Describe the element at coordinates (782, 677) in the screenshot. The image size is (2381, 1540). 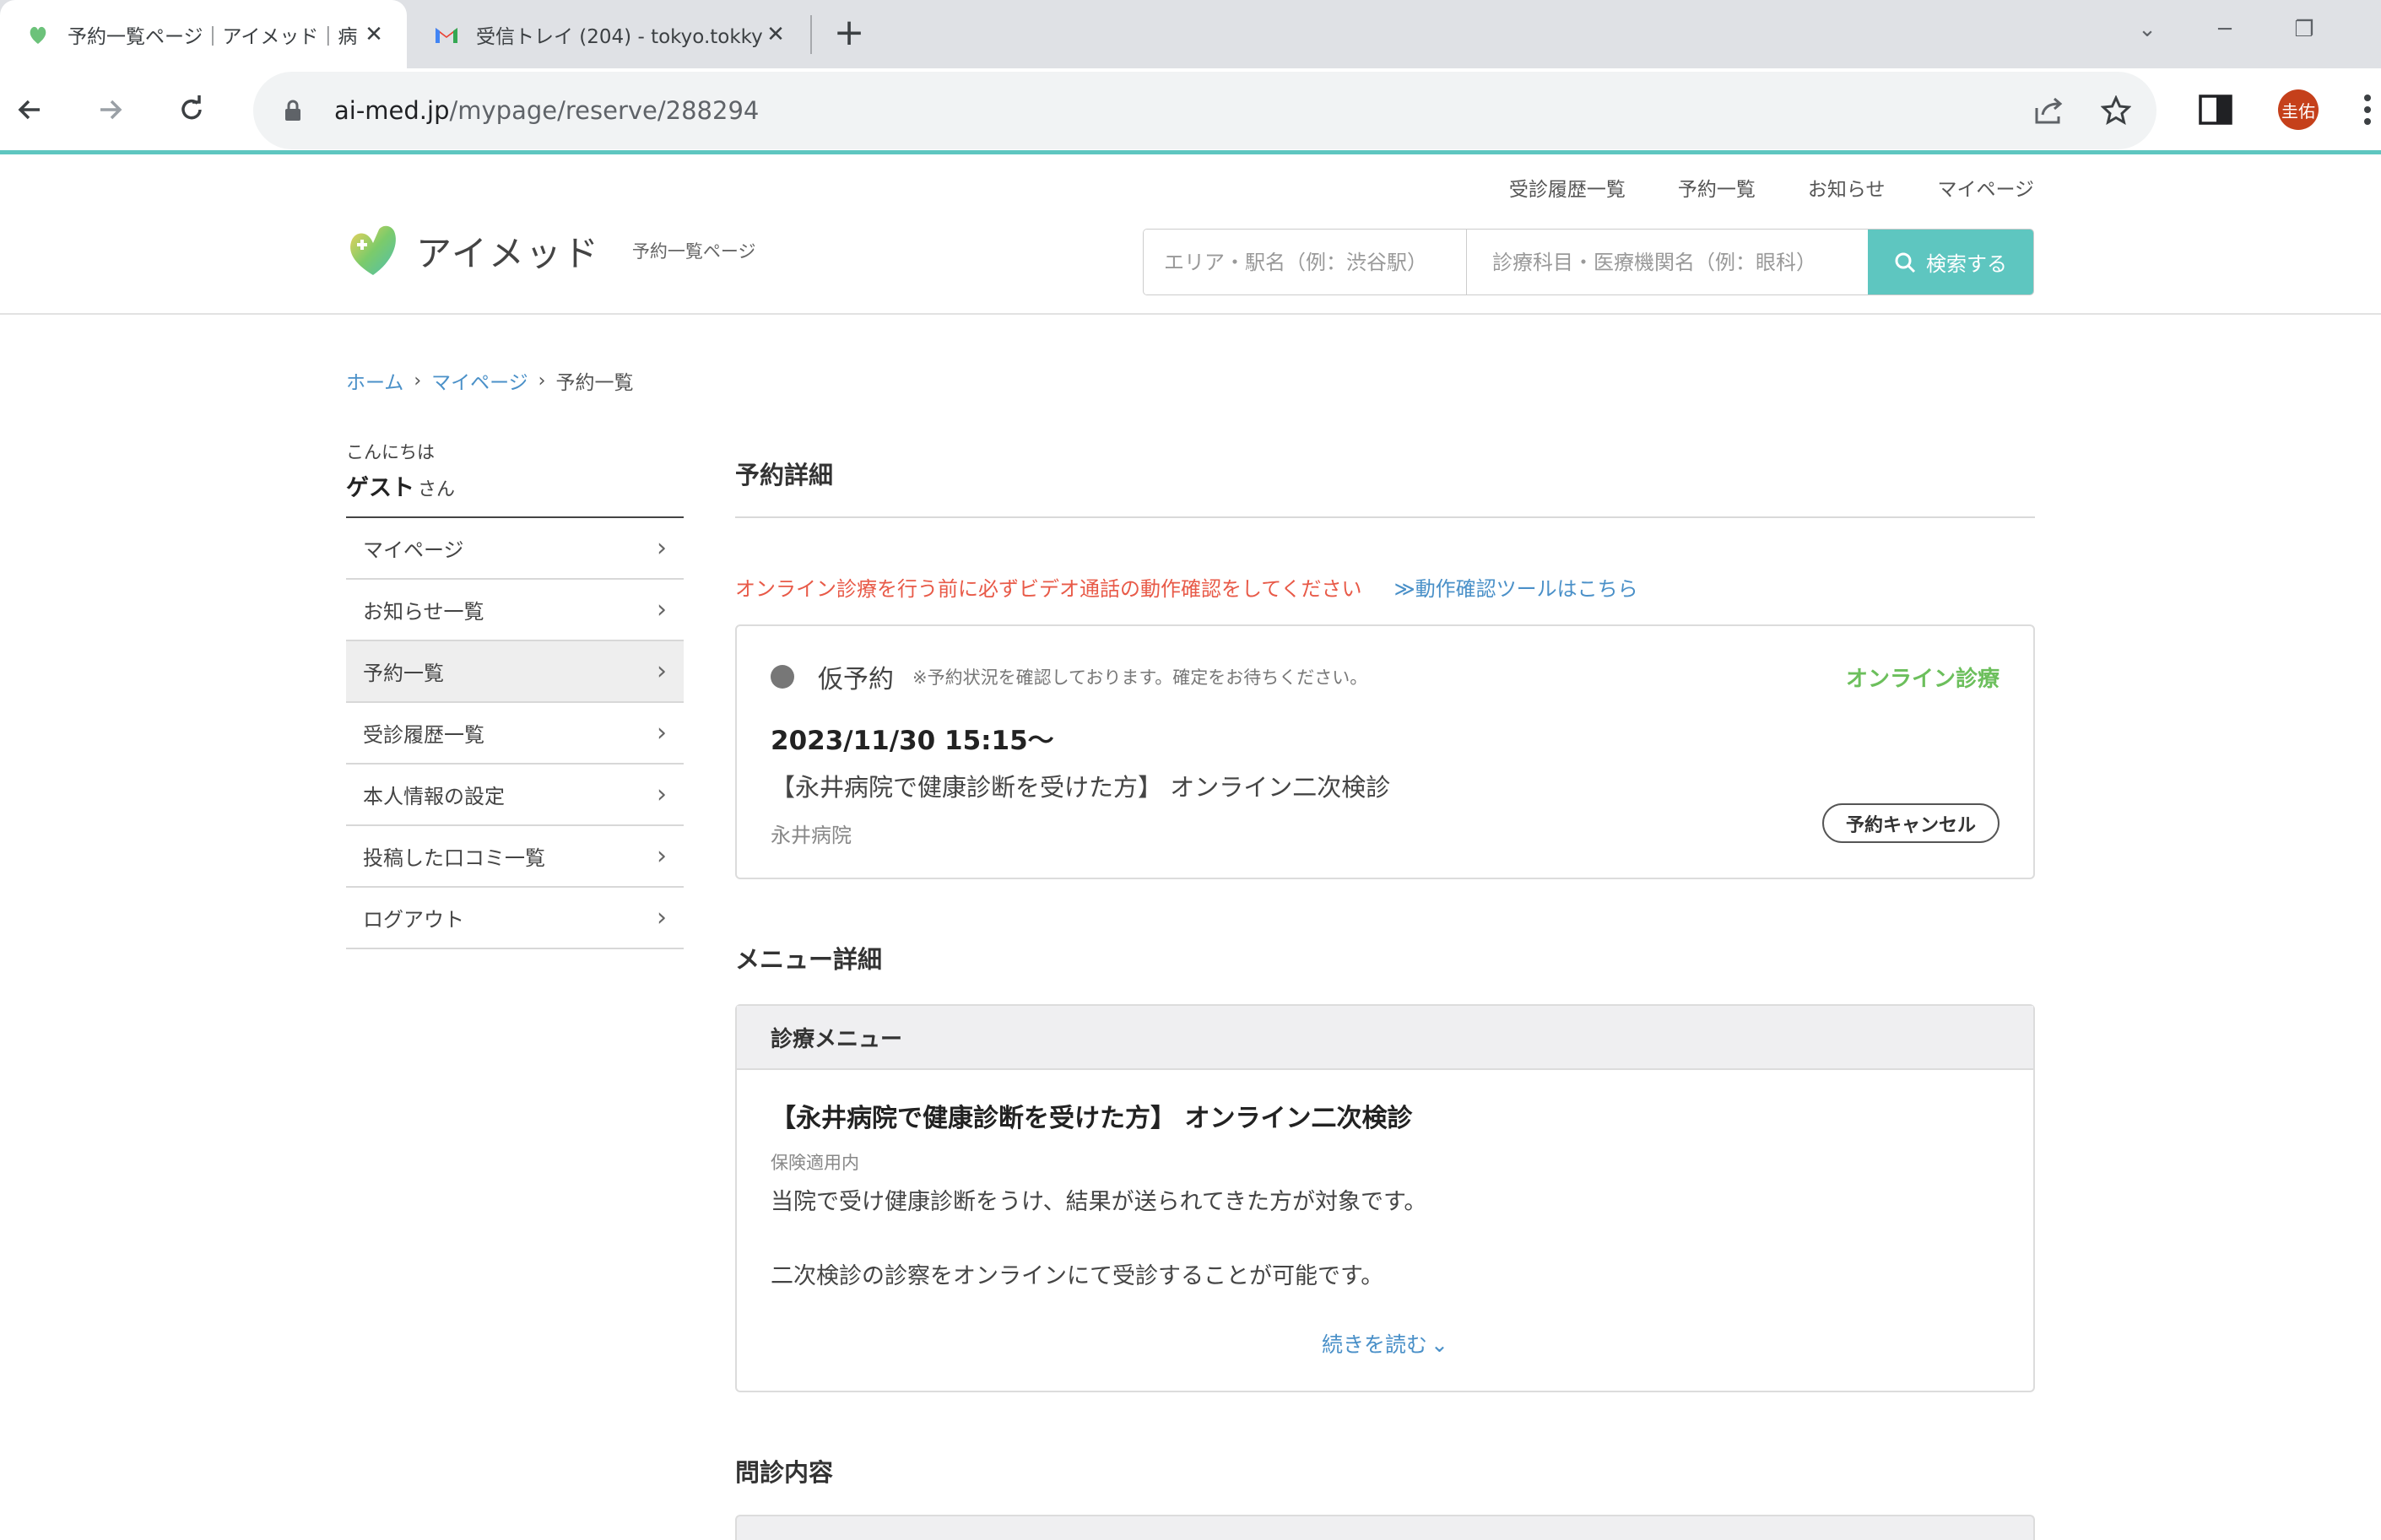
I see `status-dot-icon` at that location.